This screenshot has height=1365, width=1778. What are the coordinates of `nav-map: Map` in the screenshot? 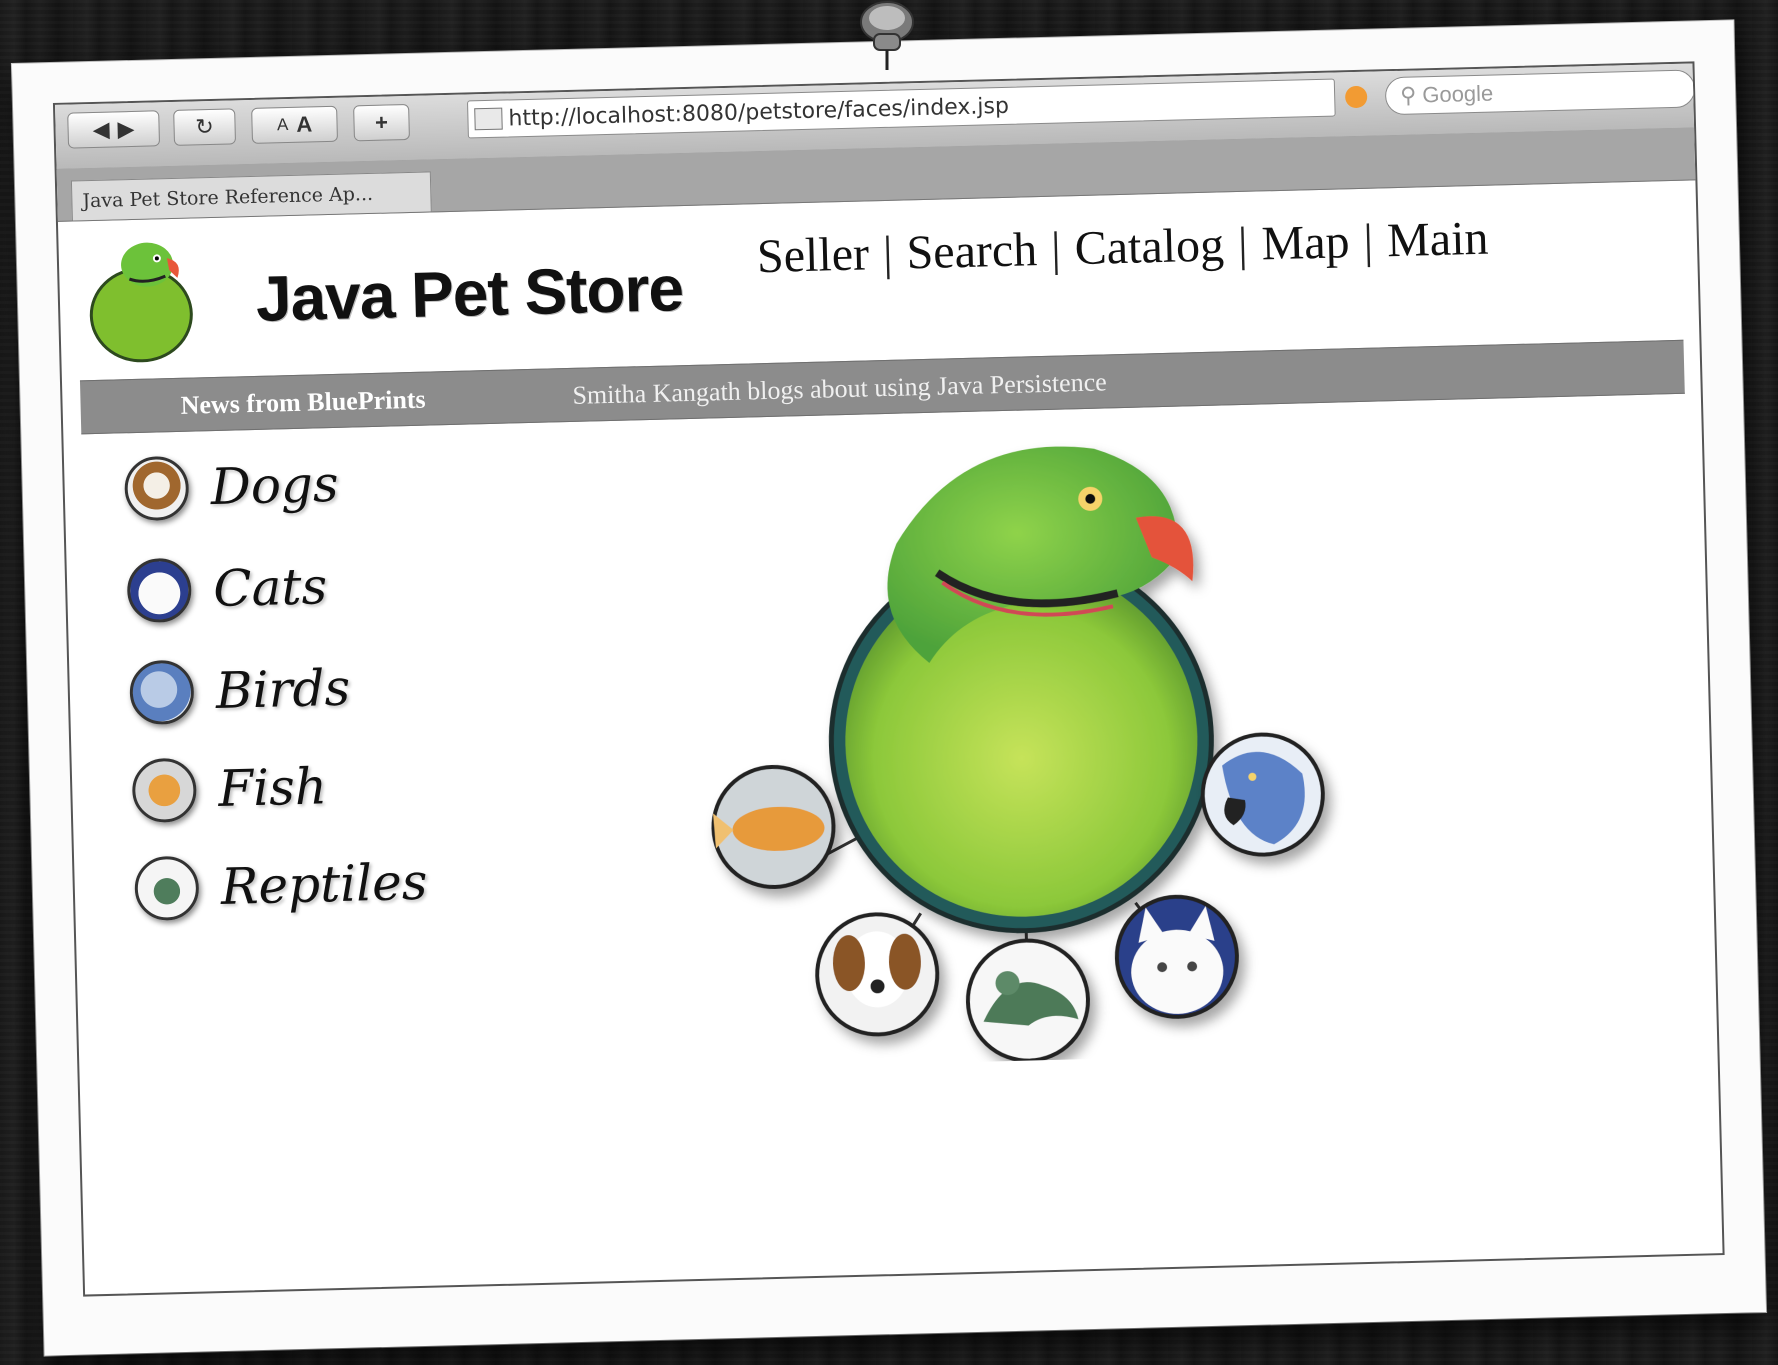 It's located at (1305, 242).